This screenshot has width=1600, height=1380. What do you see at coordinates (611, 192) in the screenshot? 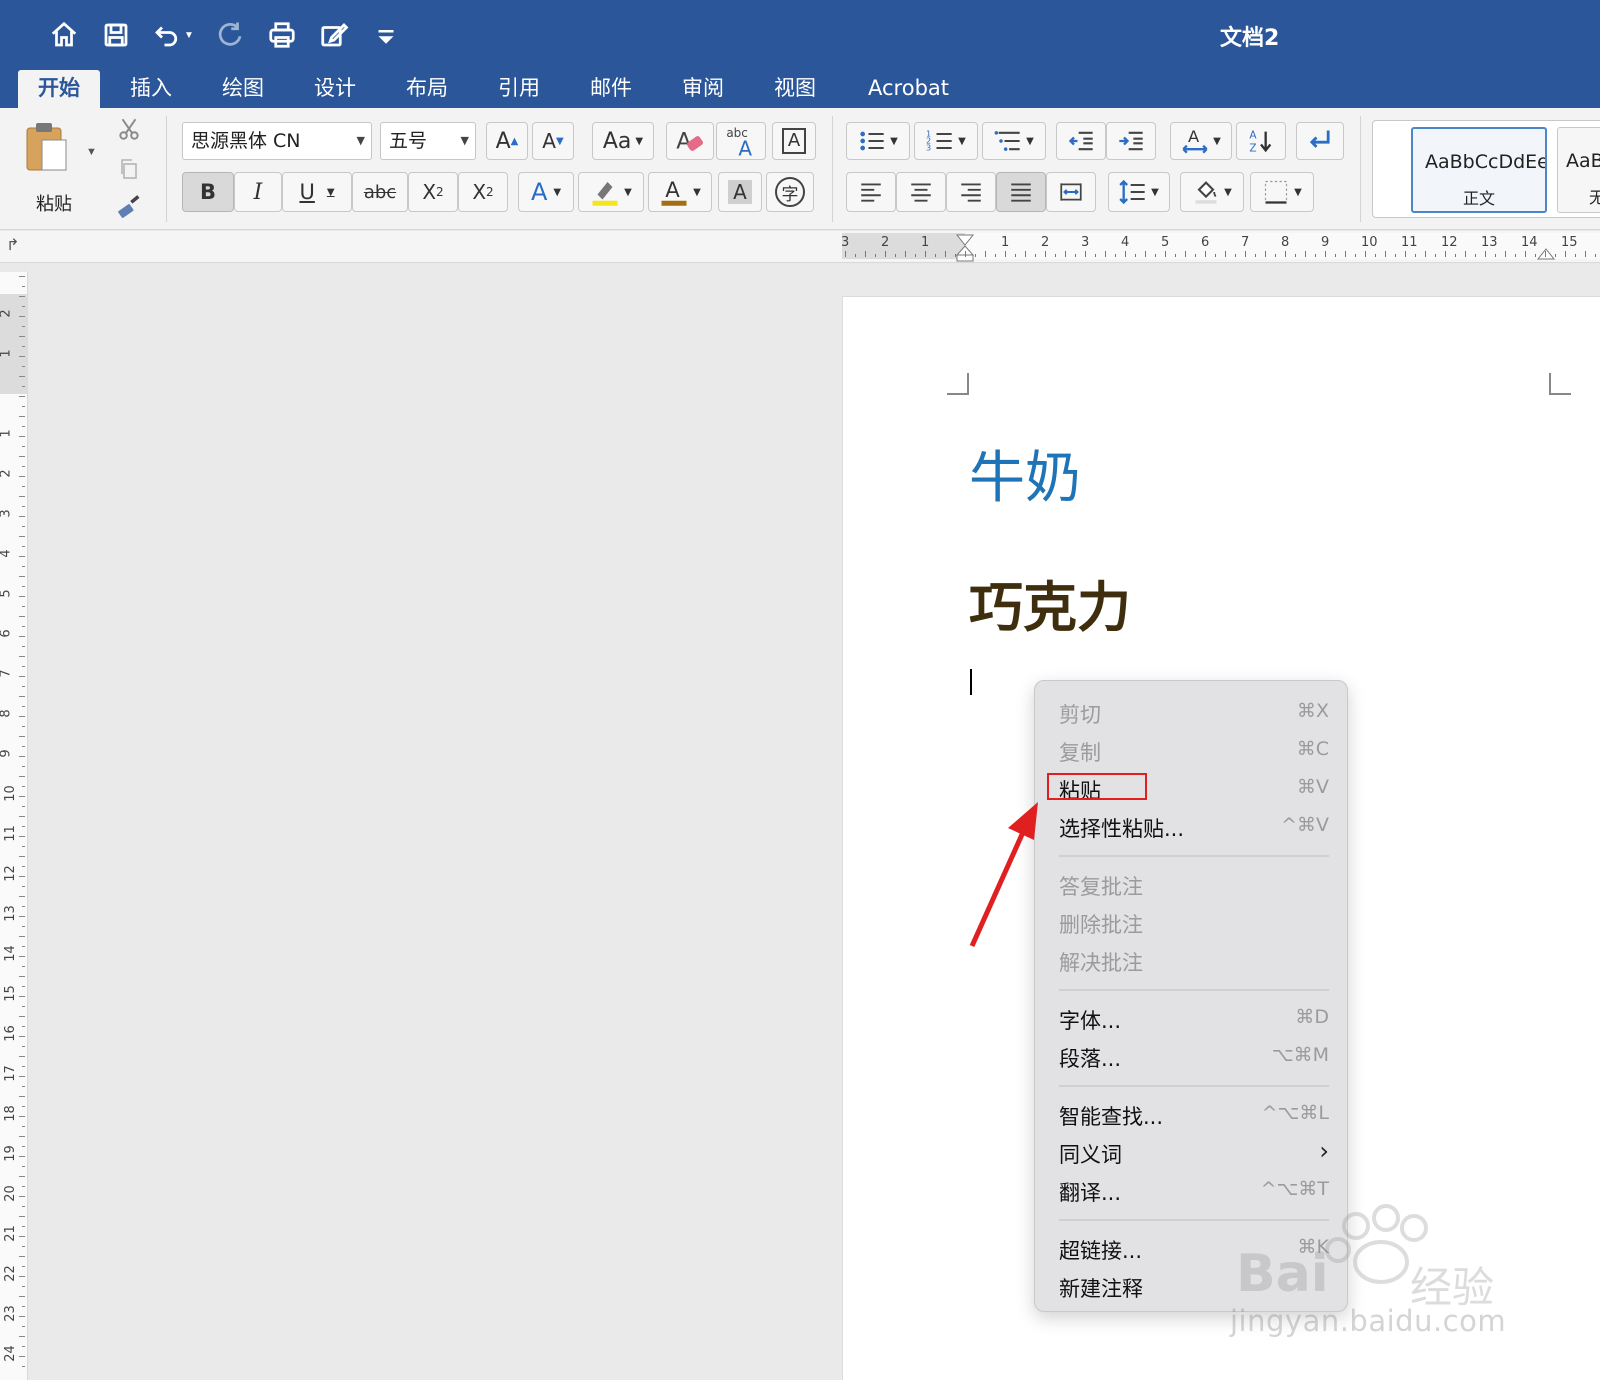
I see `highlight-button: ▼` at bounding box center [611, 192].